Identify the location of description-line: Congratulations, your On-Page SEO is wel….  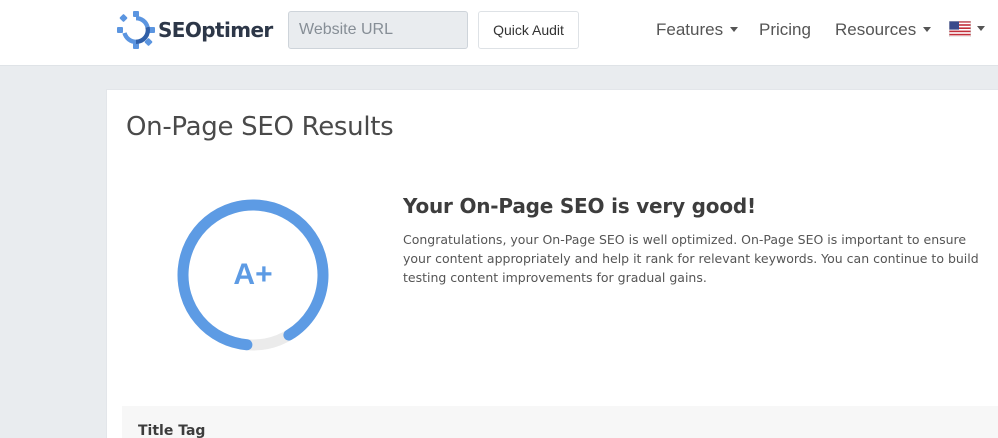
(685, 239).